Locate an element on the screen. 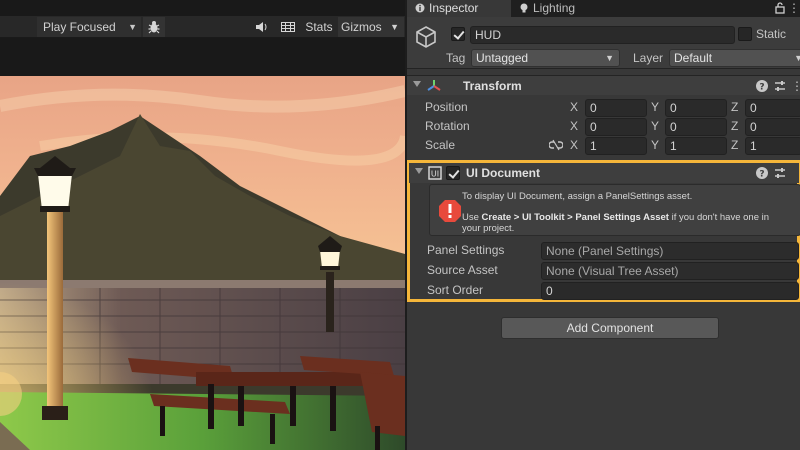  panel-settings-label: Panel Settings is located at coordinates (466, 250).